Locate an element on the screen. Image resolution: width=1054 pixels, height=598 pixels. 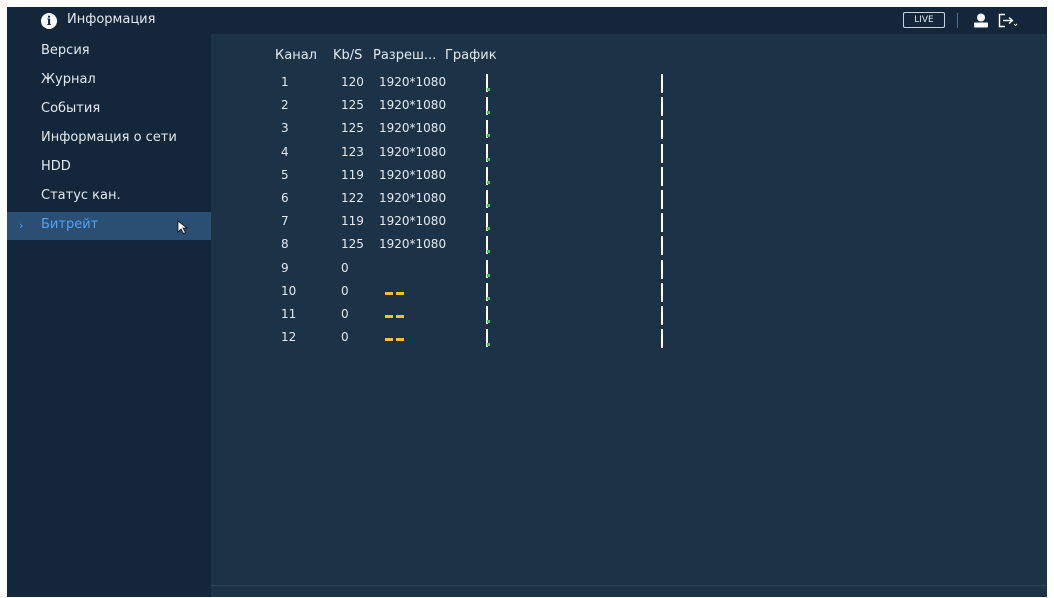
channel-cell: 7 is located at coordinates (285, 221).